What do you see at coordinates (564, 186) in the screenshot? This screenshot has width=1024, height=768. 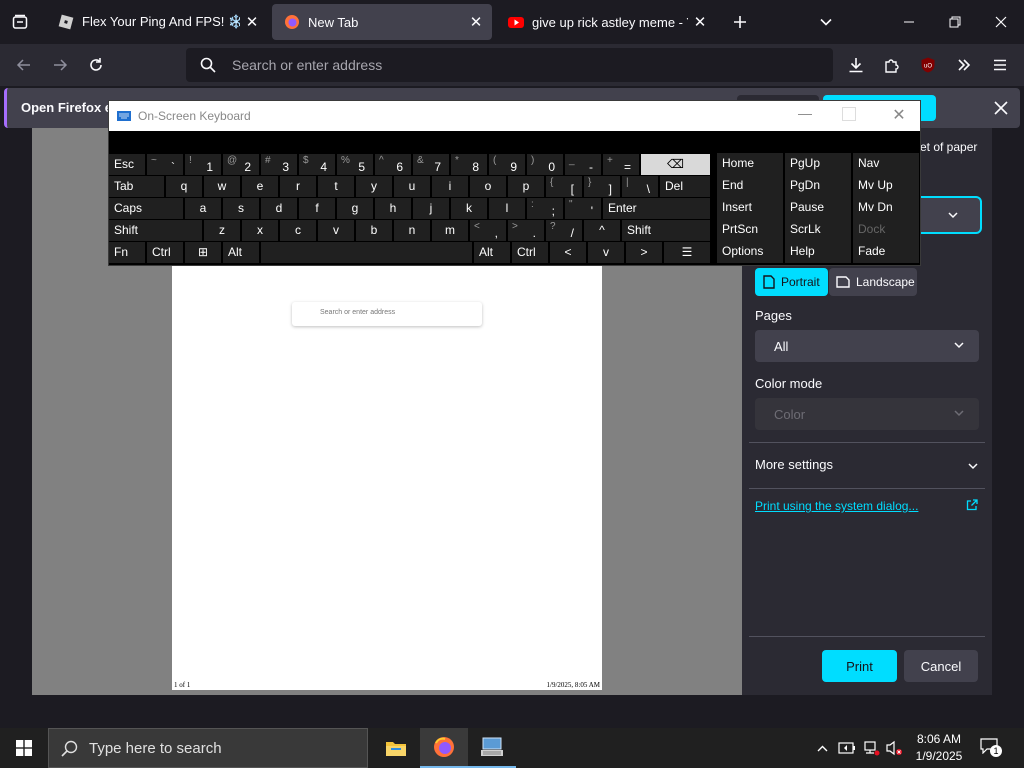 I see `key-symbol: {[` at bounding box center [564, 186].